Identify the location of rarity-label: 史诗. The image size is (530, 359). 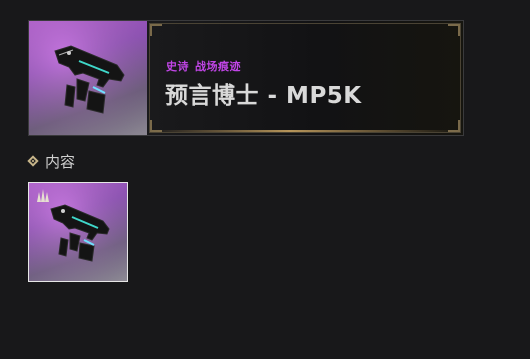
(177, 66).